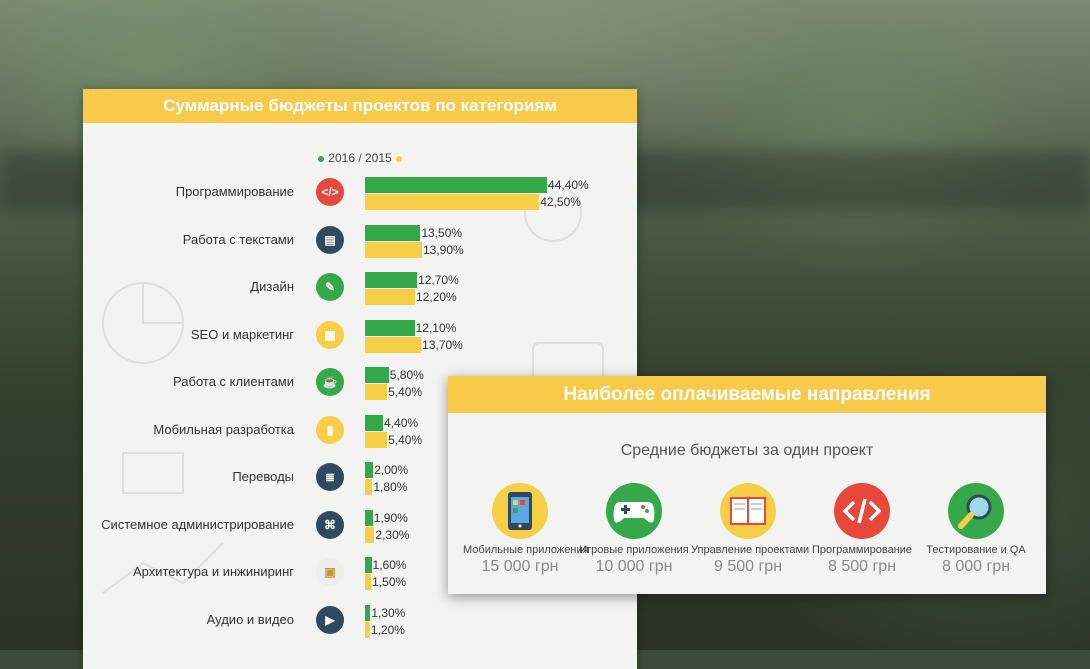  Describe the element at coordinates (330, 334) in the screenshot. I see `presentation-icon: ▦` at that location.